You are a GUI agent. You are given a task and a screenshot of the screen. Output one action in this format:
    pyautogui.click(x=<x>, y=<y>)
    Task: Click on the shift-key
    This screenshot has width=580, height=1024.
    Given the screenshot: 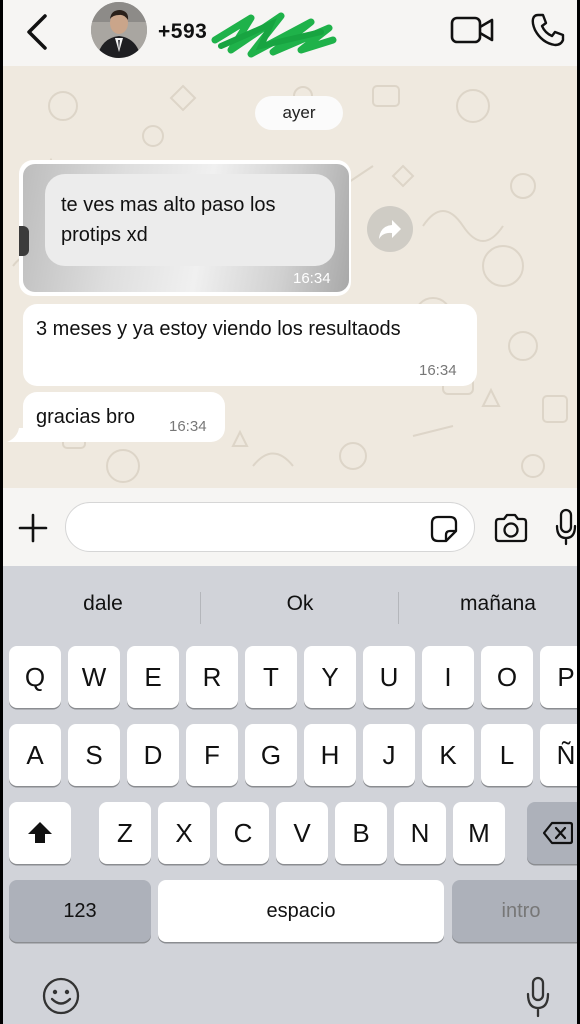 What is the action you would take?
    pyautogui.click(x=40, y=833)
    